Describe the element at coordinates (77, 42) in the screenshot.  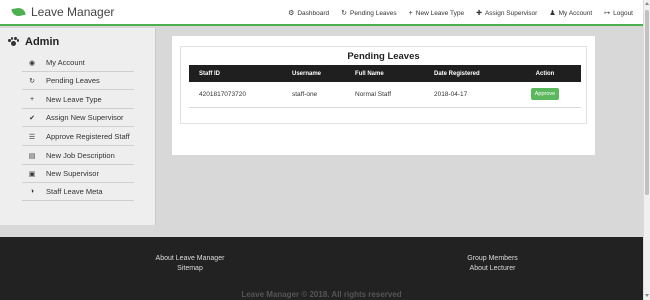
I see `sidebar-header: Admin` at that location.